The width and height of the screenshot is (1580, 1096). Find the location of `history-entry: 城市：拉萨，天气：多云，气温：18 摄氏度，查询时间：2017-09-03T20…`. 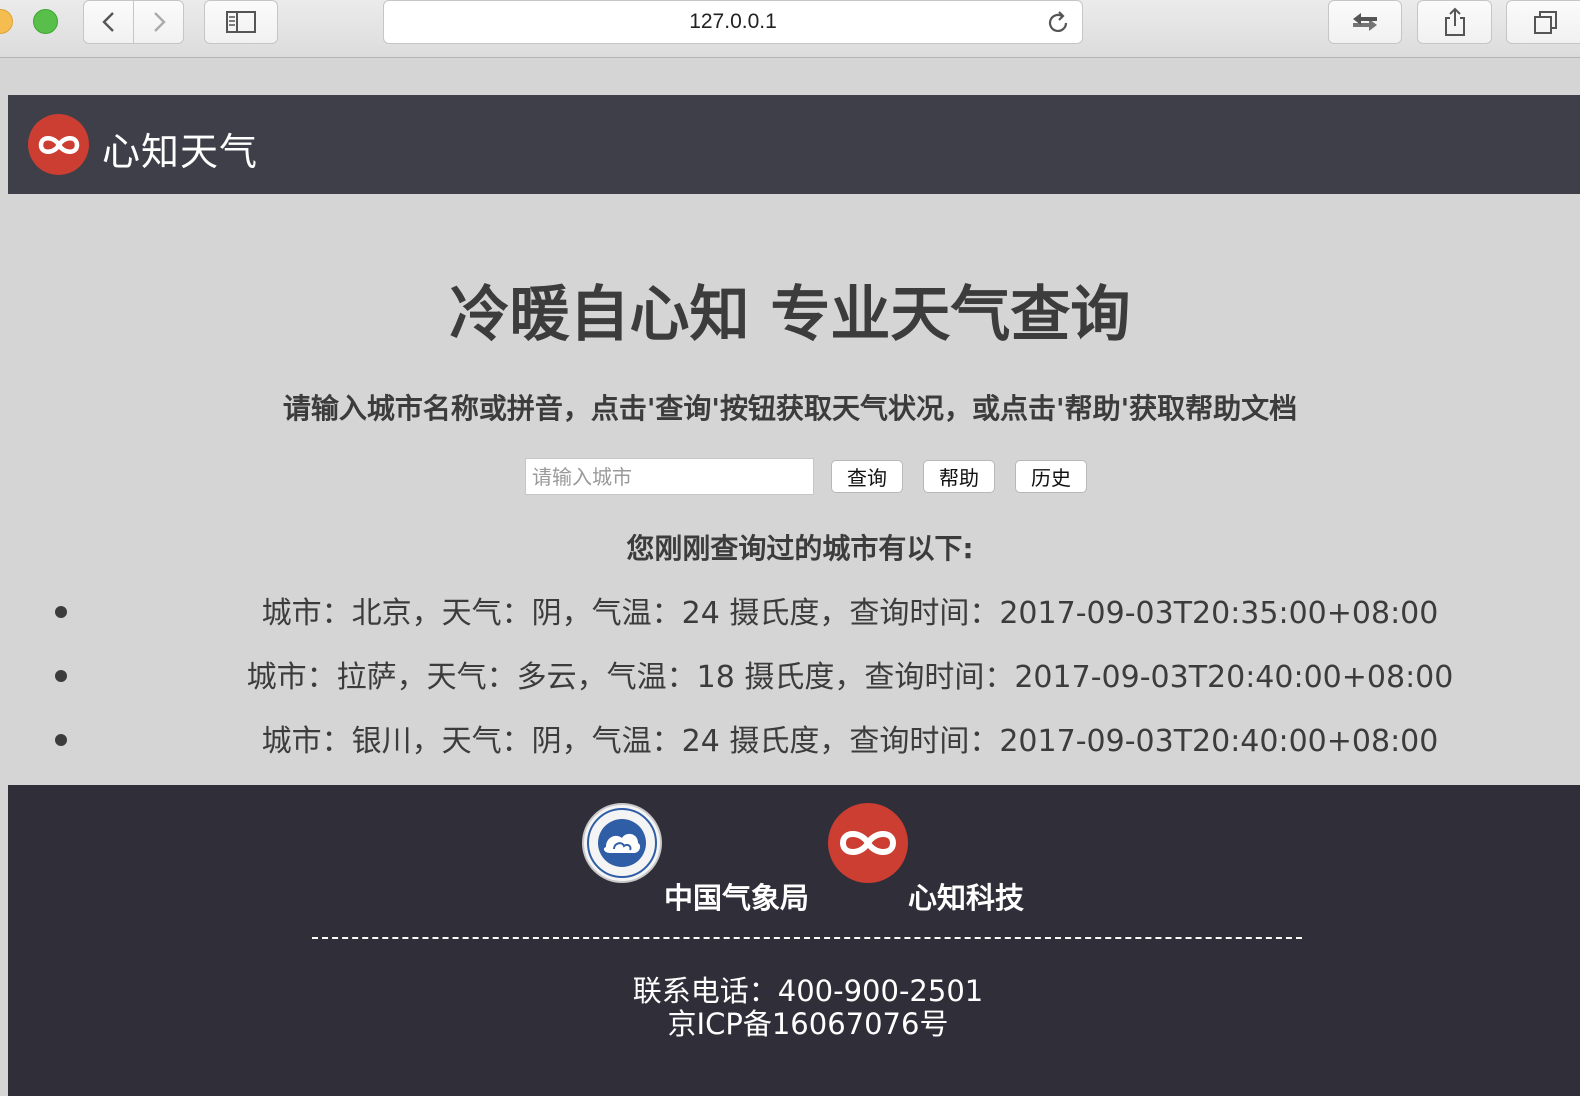

history-entry: 城市：拉萨，天气：多云，气温：18 摄氏度，查询时间：2017-09-03T20… is located at coordinates (850, 677).